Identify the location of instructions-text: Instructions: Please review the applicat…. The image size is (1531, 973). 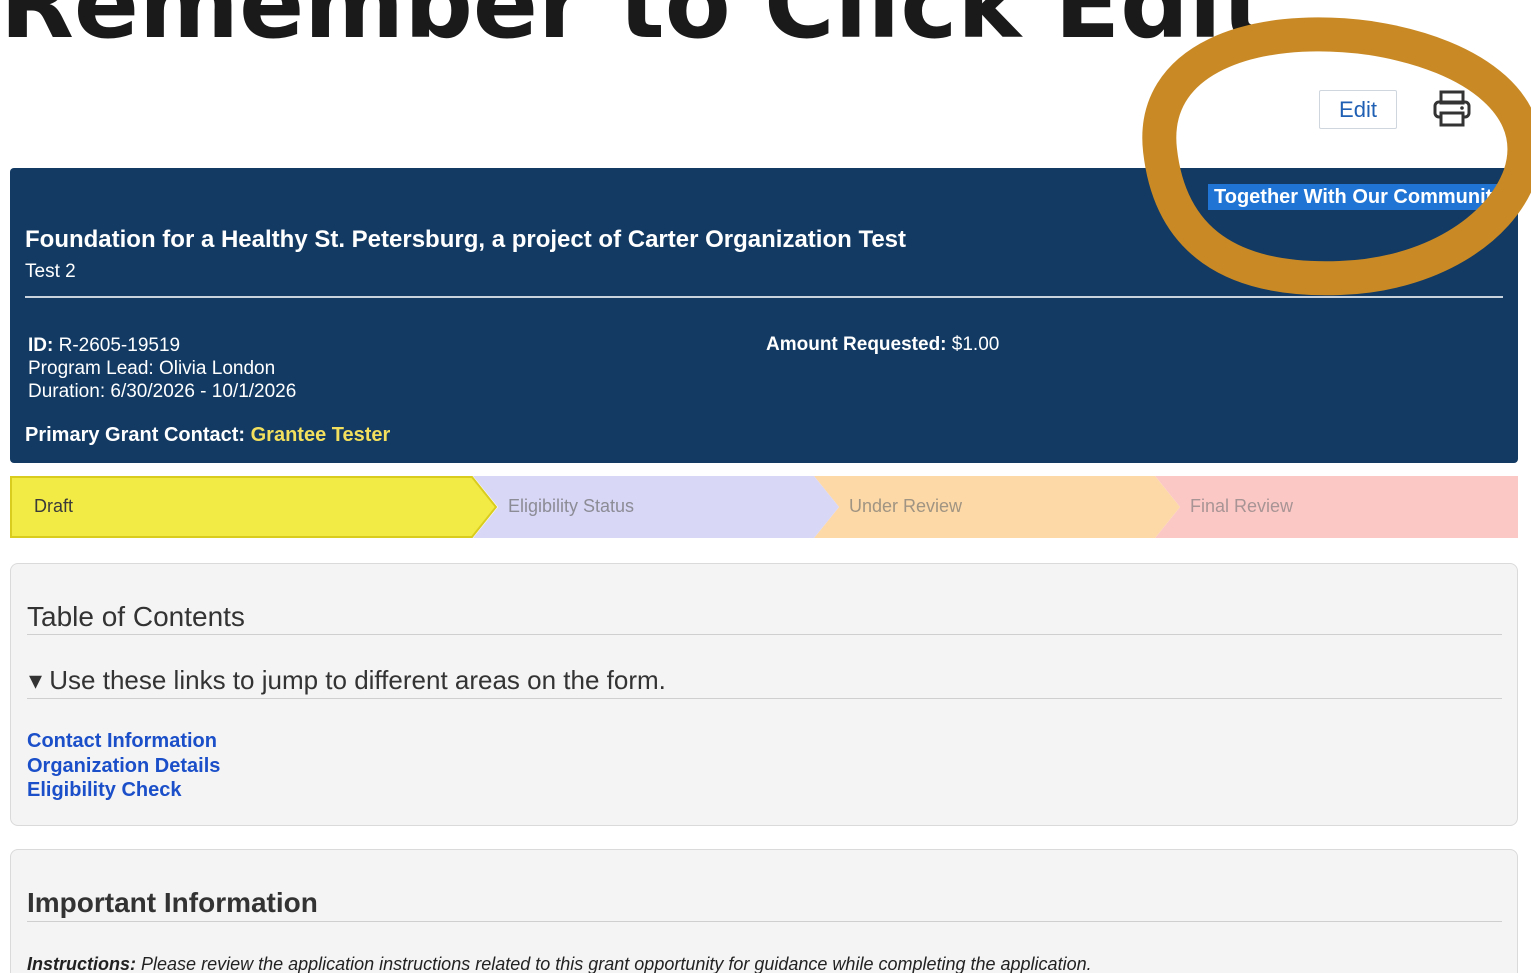
(559, 963).